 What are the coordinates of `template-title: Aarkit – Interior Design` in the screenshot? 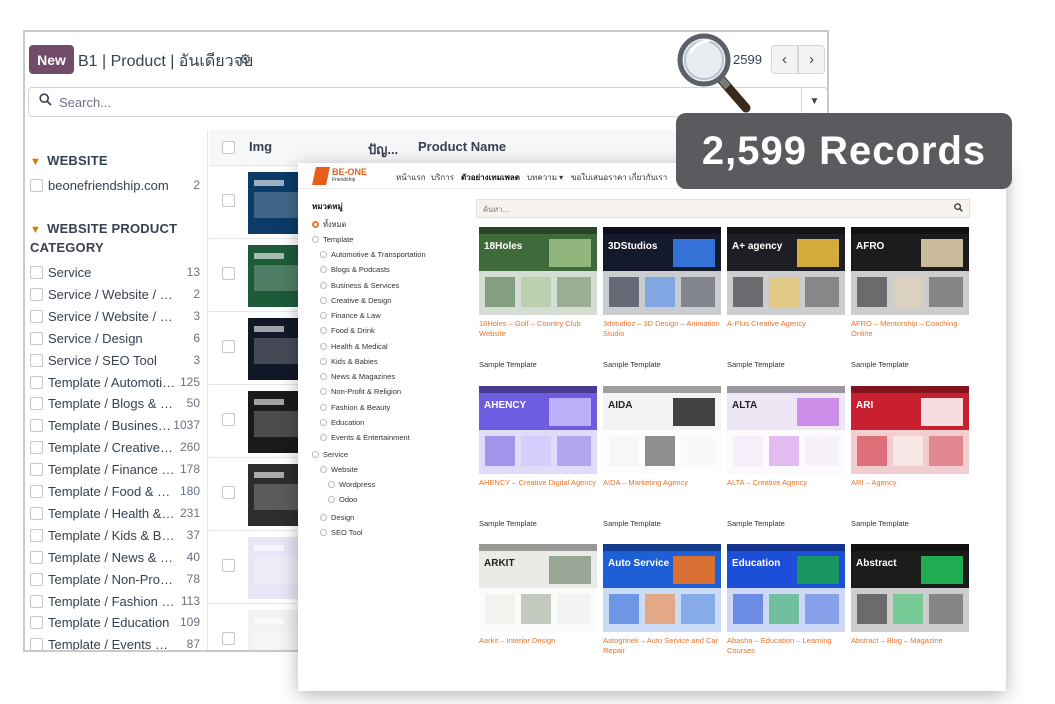 It's located at (538, 641).